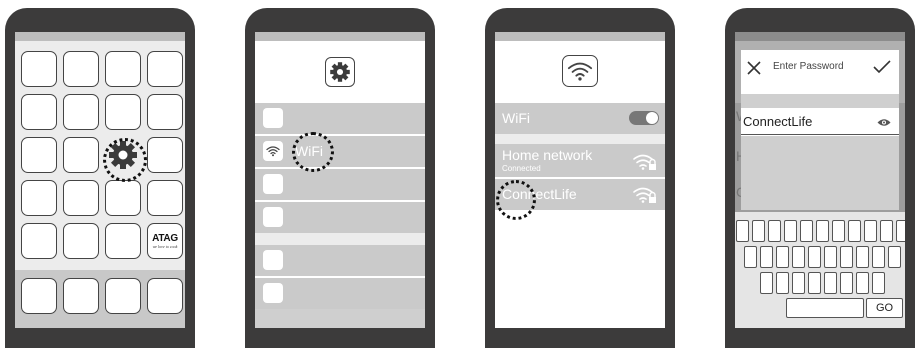 Image resolution: width=920 pixels, height=348 pixels. What do you see at coordinates (884, 122) in the screenshot?
I see `eye-icon` at bounding box center [884, 122].